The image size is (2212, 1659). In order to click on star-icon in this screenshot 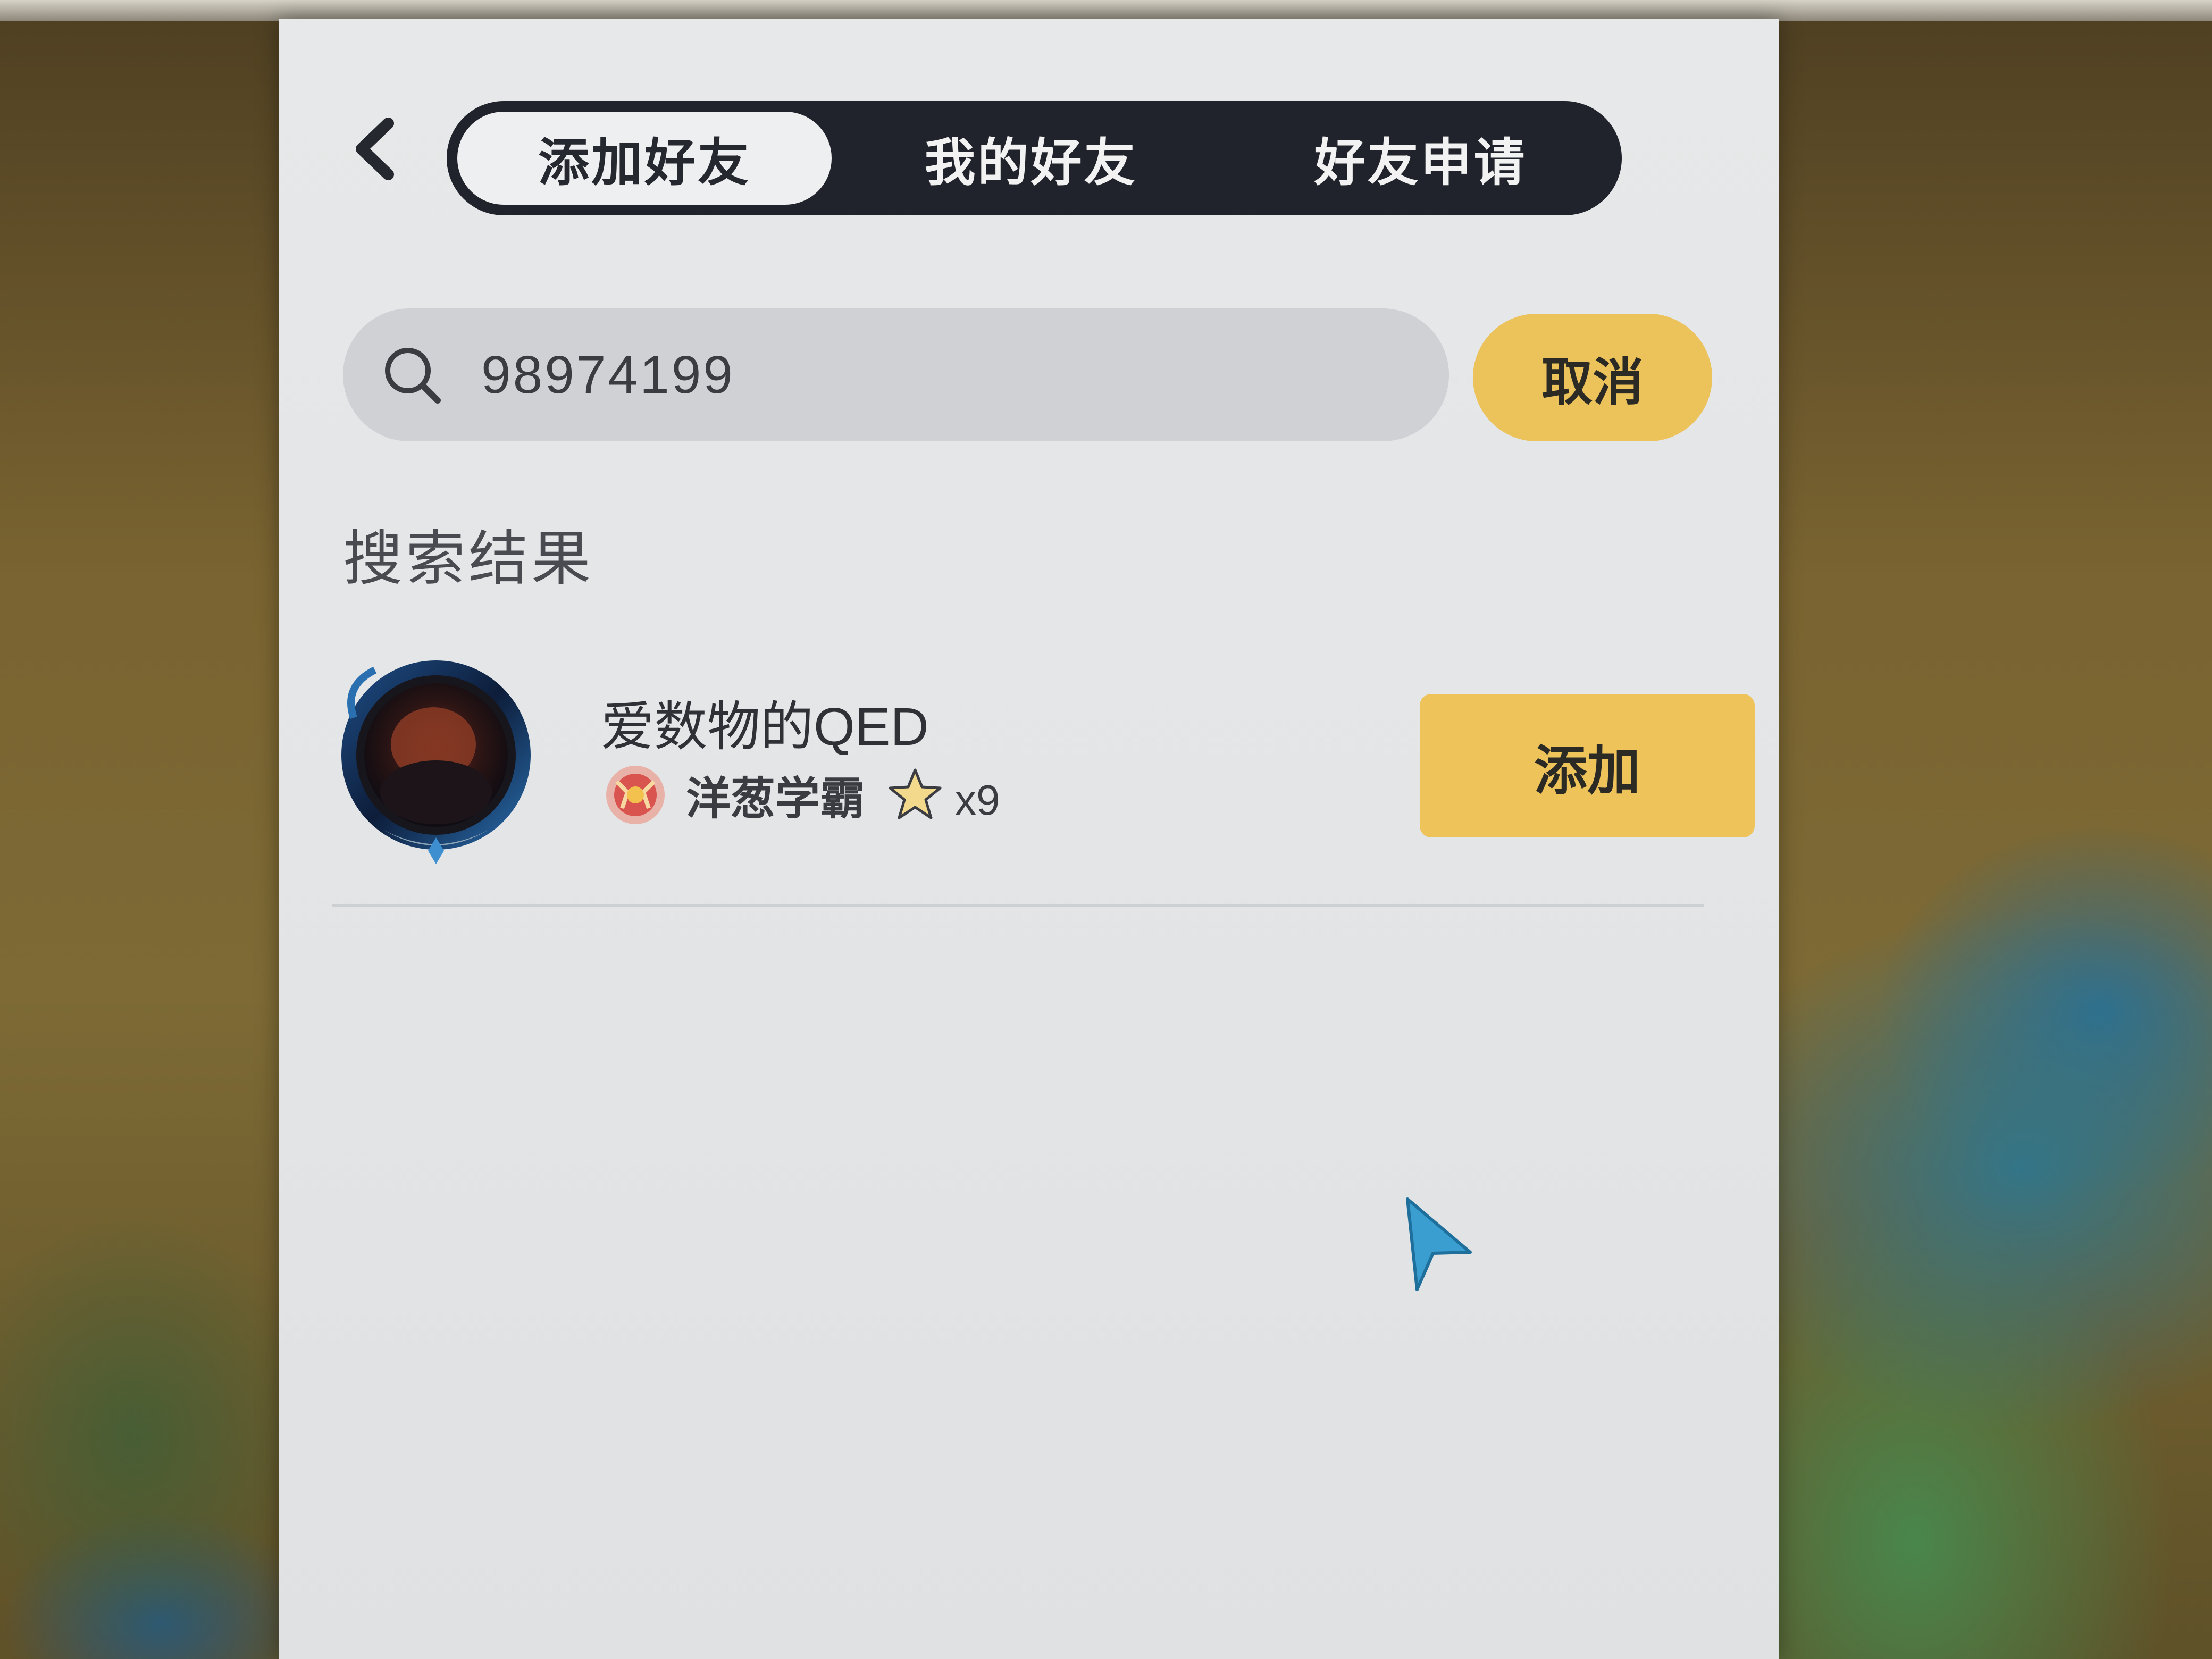, I will do `click(915, 793)`.